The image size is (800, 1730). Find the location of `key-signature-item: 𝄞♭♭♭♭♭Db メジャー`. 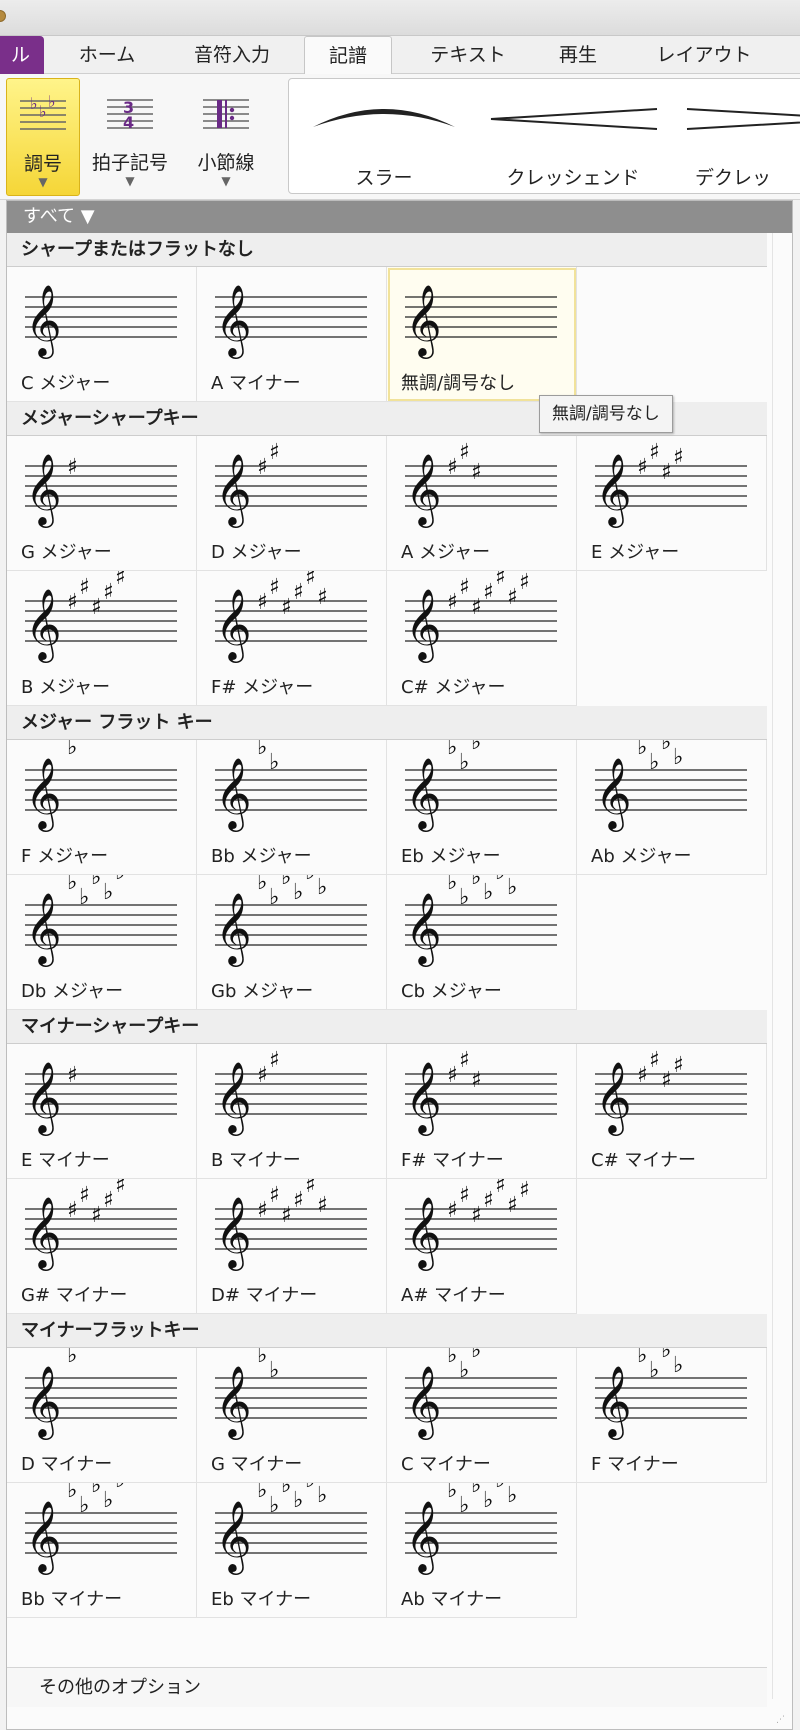

key-signature-item: 𝄞♭♭♭♭♭Db メジャー is located at coordinates (102, 942).